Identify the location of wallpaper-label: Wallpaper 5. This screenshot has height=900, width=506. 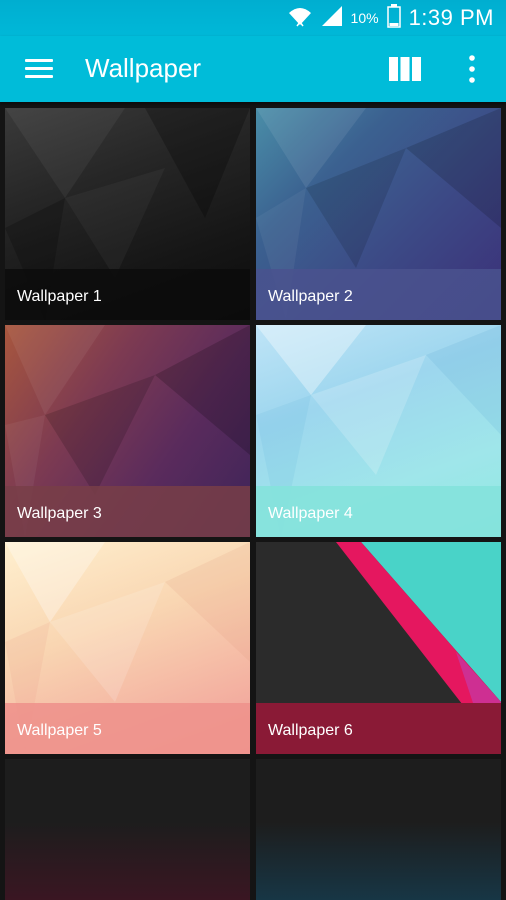
(59, 730).